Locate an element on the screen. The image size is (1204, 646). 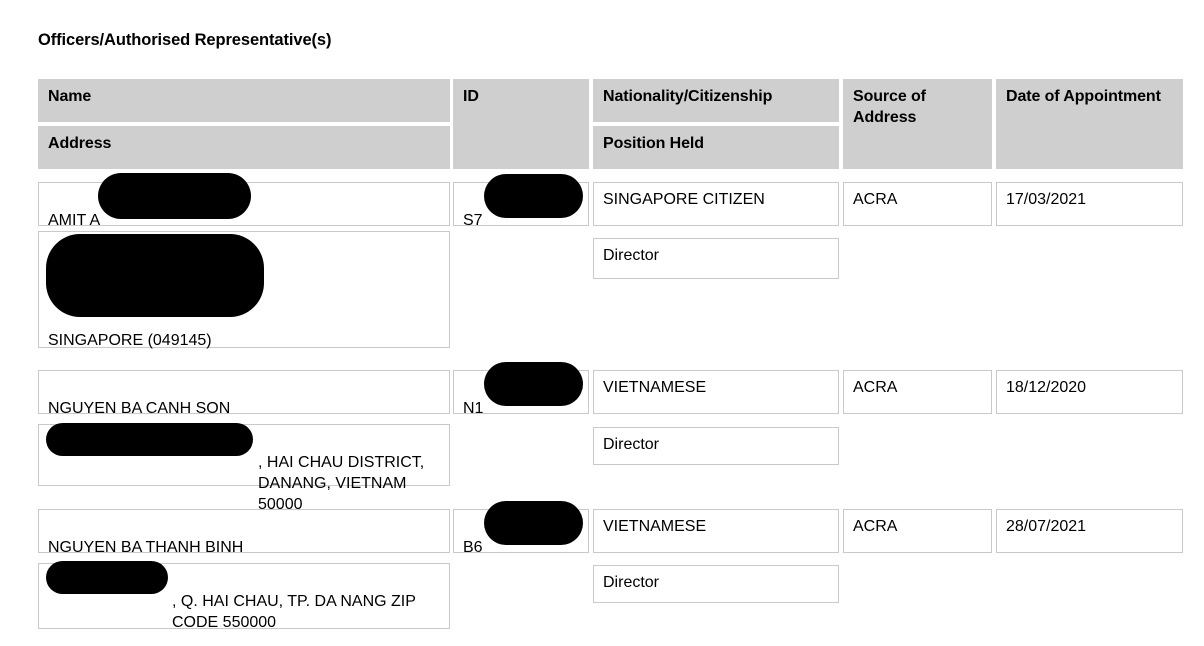
table-row: NGUYEN BA THANH BINH is located at coordinates (244, 532).